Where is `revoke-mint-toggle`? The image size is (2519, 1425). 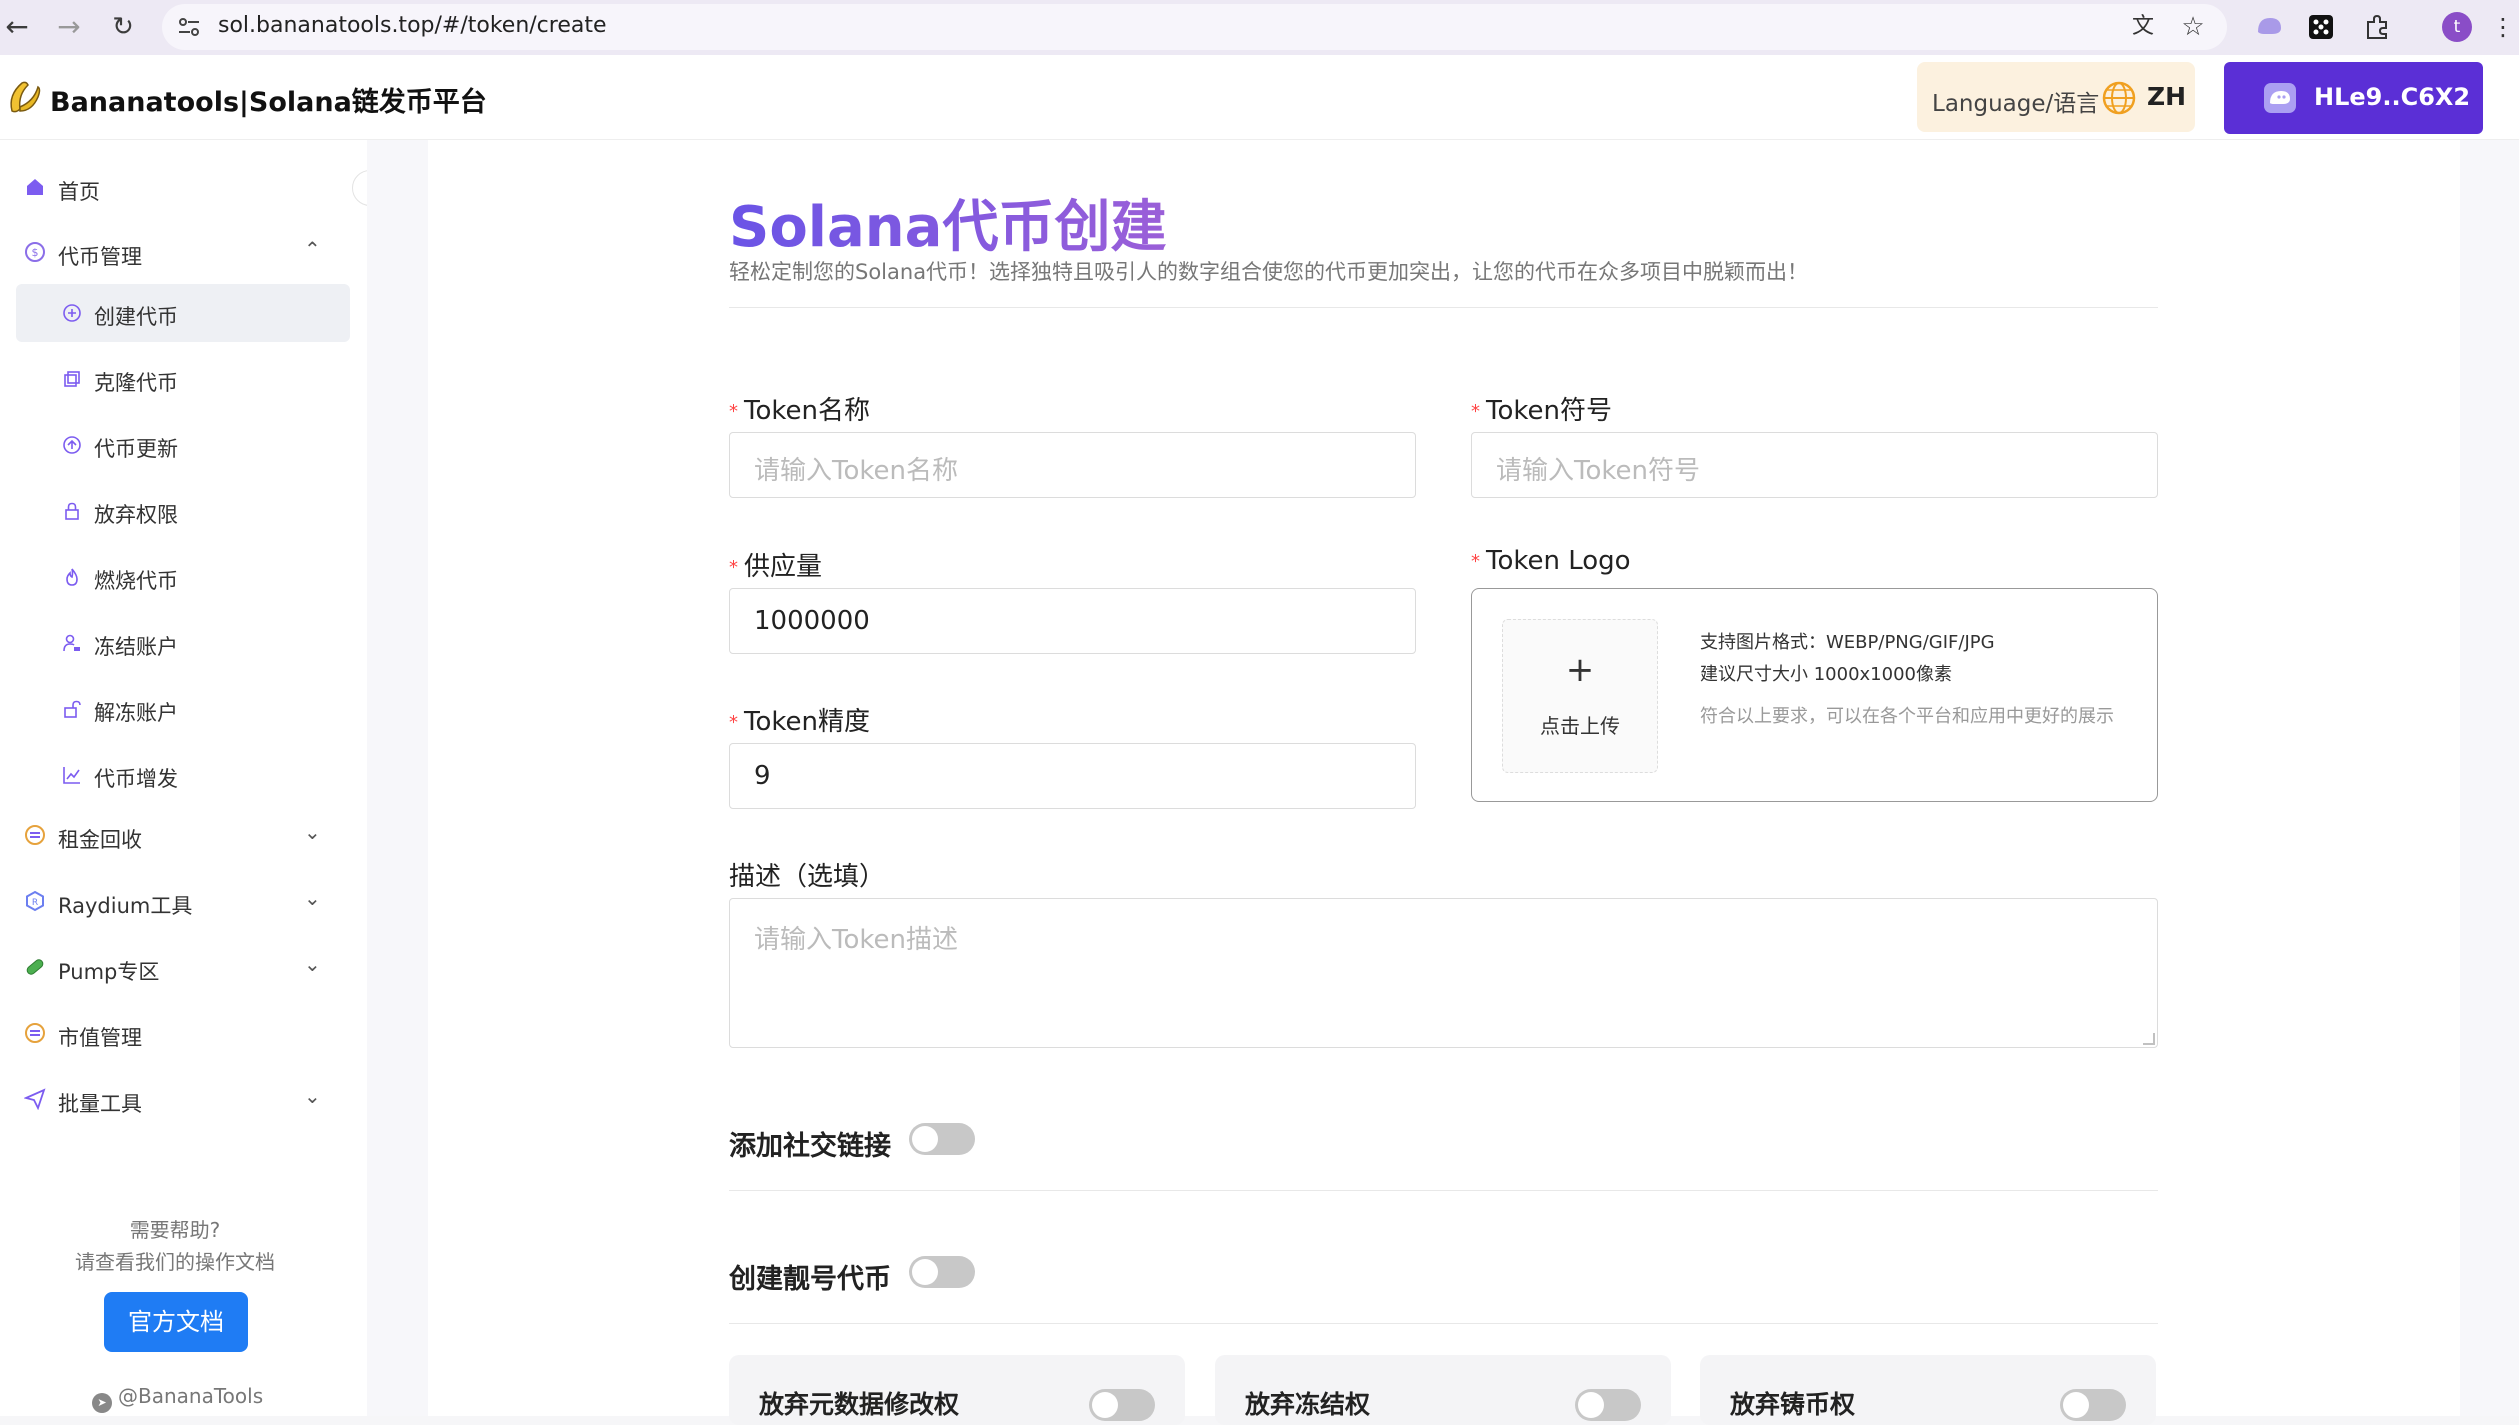 revoke-mint-toggle is located at coordinates (2093, 1405).